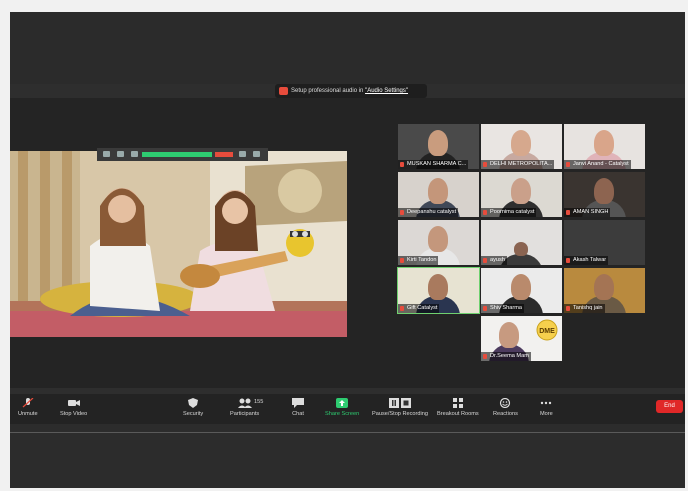 The image size is (688, 491). What do you see at coordinates (386, 91) in the screenshot?
I see `audio-settings-link: "Audio Settings"` at bounding box center [386, 91].